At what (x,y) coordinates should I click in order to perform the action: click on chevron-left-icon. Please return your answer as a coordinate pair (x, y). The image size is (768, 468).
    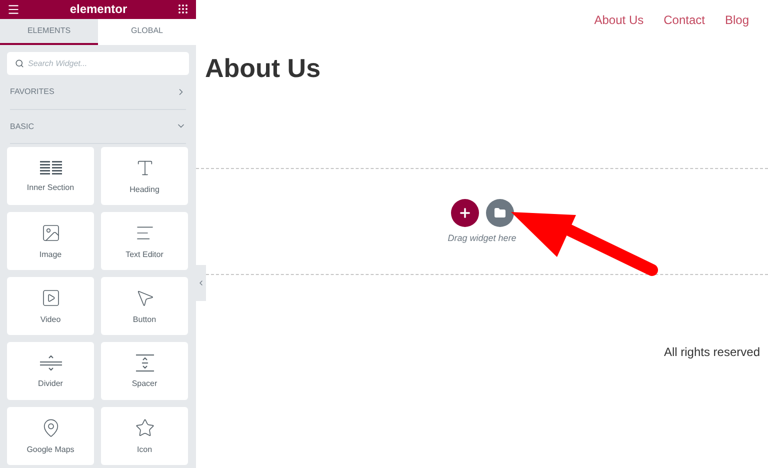
    Looking at the image, I should click on (201, 283).